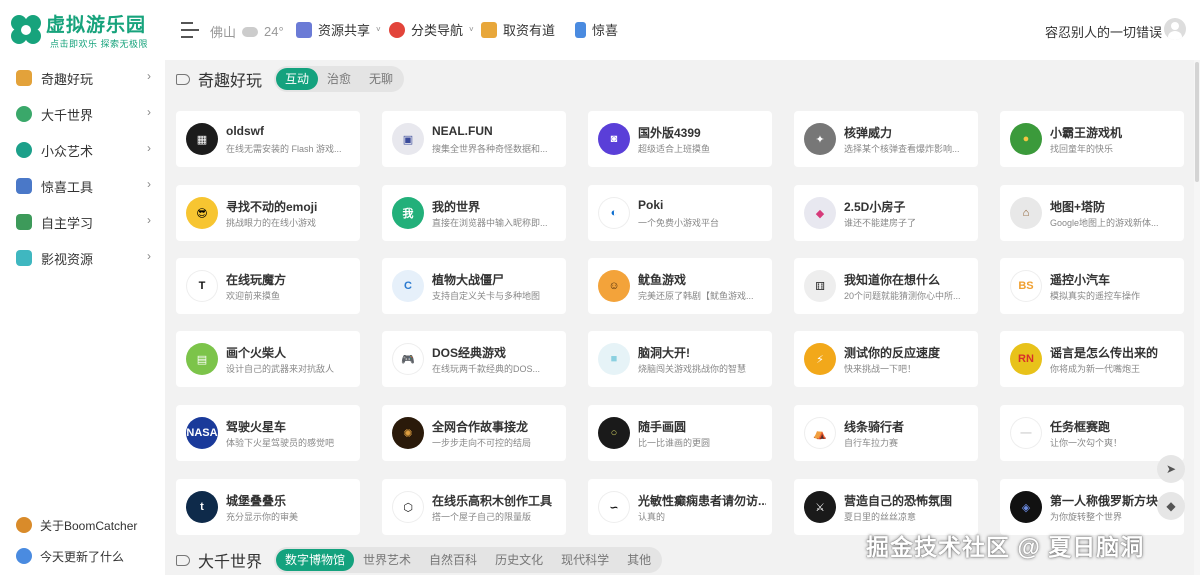  I want to click on site-card: NASA 驾驶火星车 体验下火星驾驶员的感觉吧, so click(268, 433).